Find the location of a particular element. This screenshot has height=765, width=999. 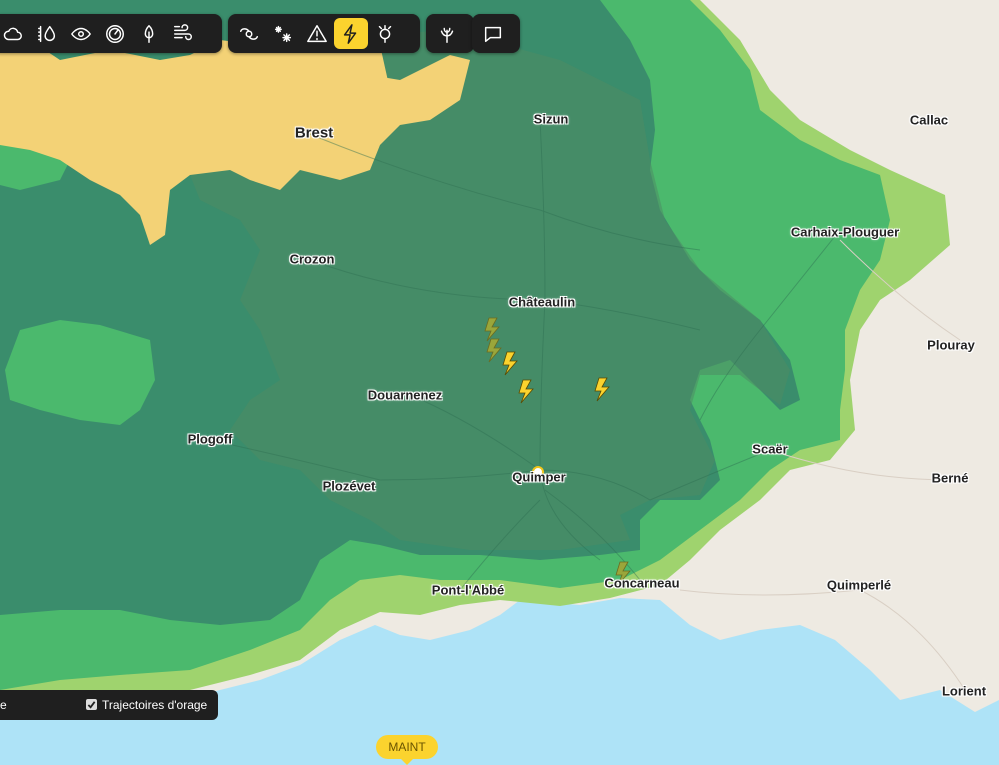

snow-button is located at coordinates (283, 33).